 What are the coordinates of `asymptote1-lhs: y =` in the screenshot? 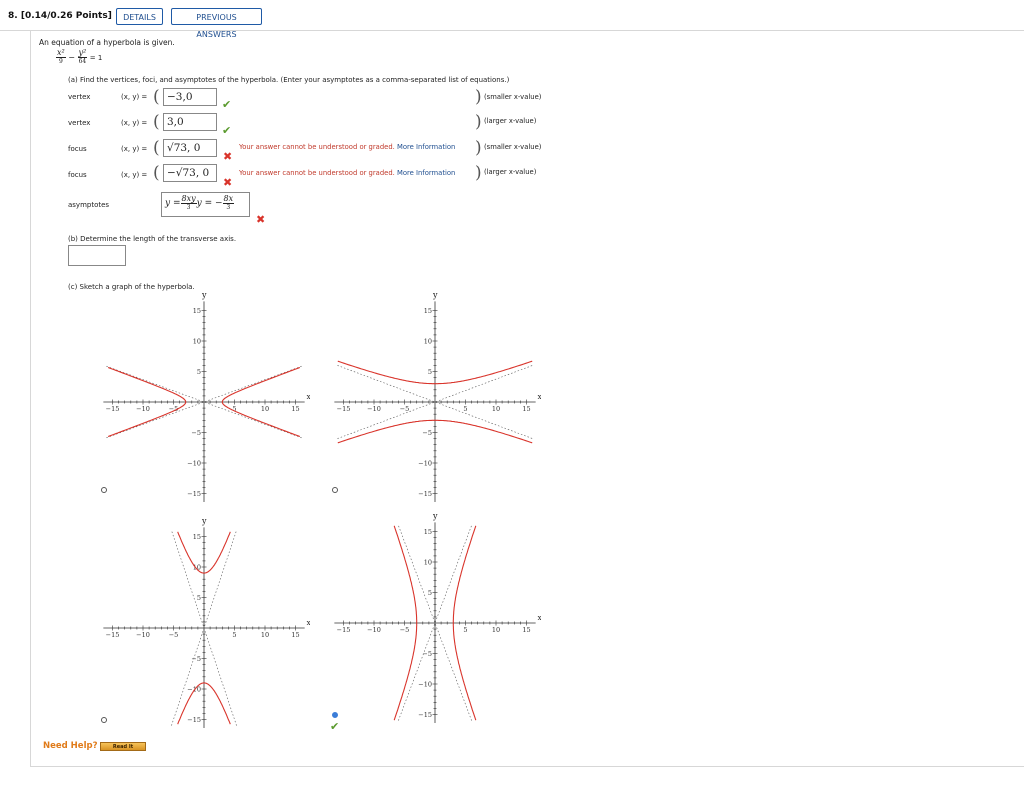 It's located at (173, 203).